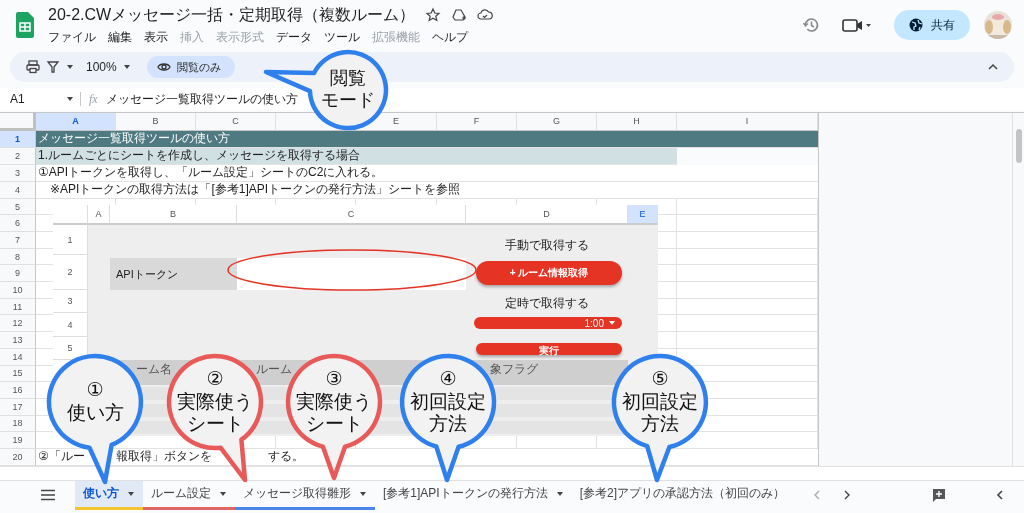 The image size is (1024, 513). I want to click on row-number: 13, so click(18, 340).